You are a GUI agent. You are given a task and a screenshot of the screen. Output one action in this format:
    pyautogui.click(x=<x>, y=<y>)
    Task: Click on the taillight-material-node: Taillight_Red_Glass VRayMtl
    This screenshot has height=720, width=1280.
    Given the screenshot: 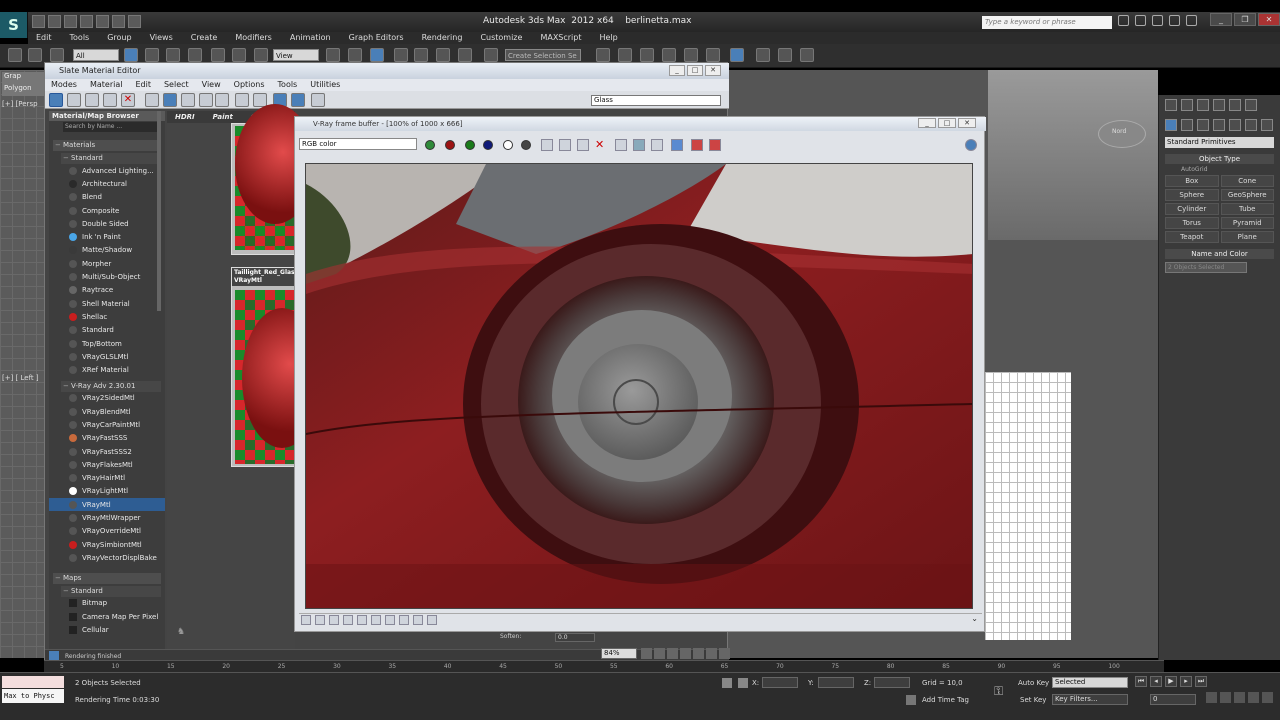 What is the action you would take?
    pyautogui.click(x=276, y=367)
    